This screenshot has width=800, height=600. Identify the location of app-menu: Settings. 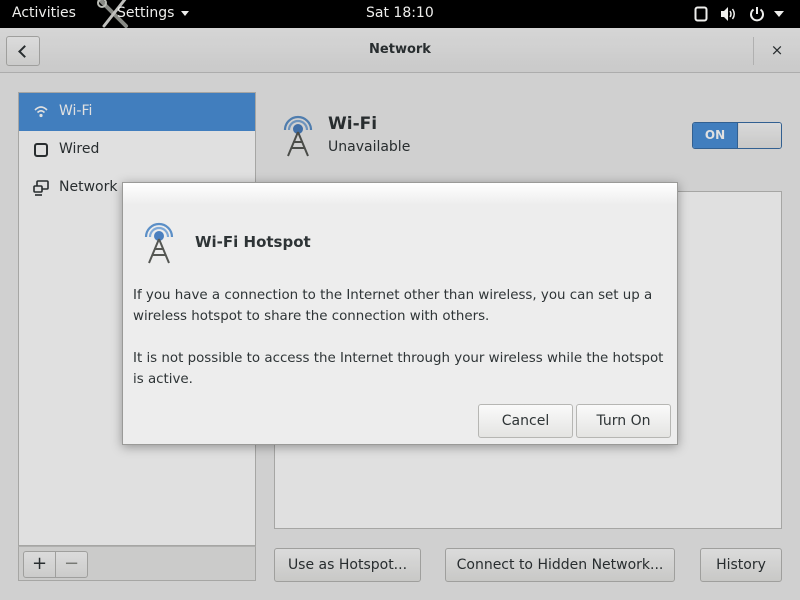
(146, 14).